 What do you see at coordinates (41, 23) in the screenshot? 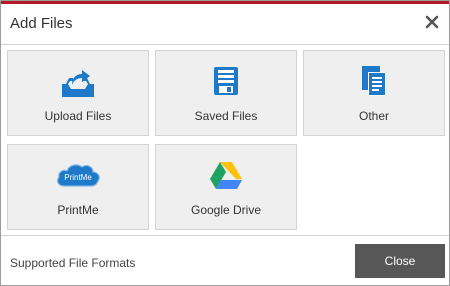
I see `dialog-title: Add Files` at bounding box center [41, 23].